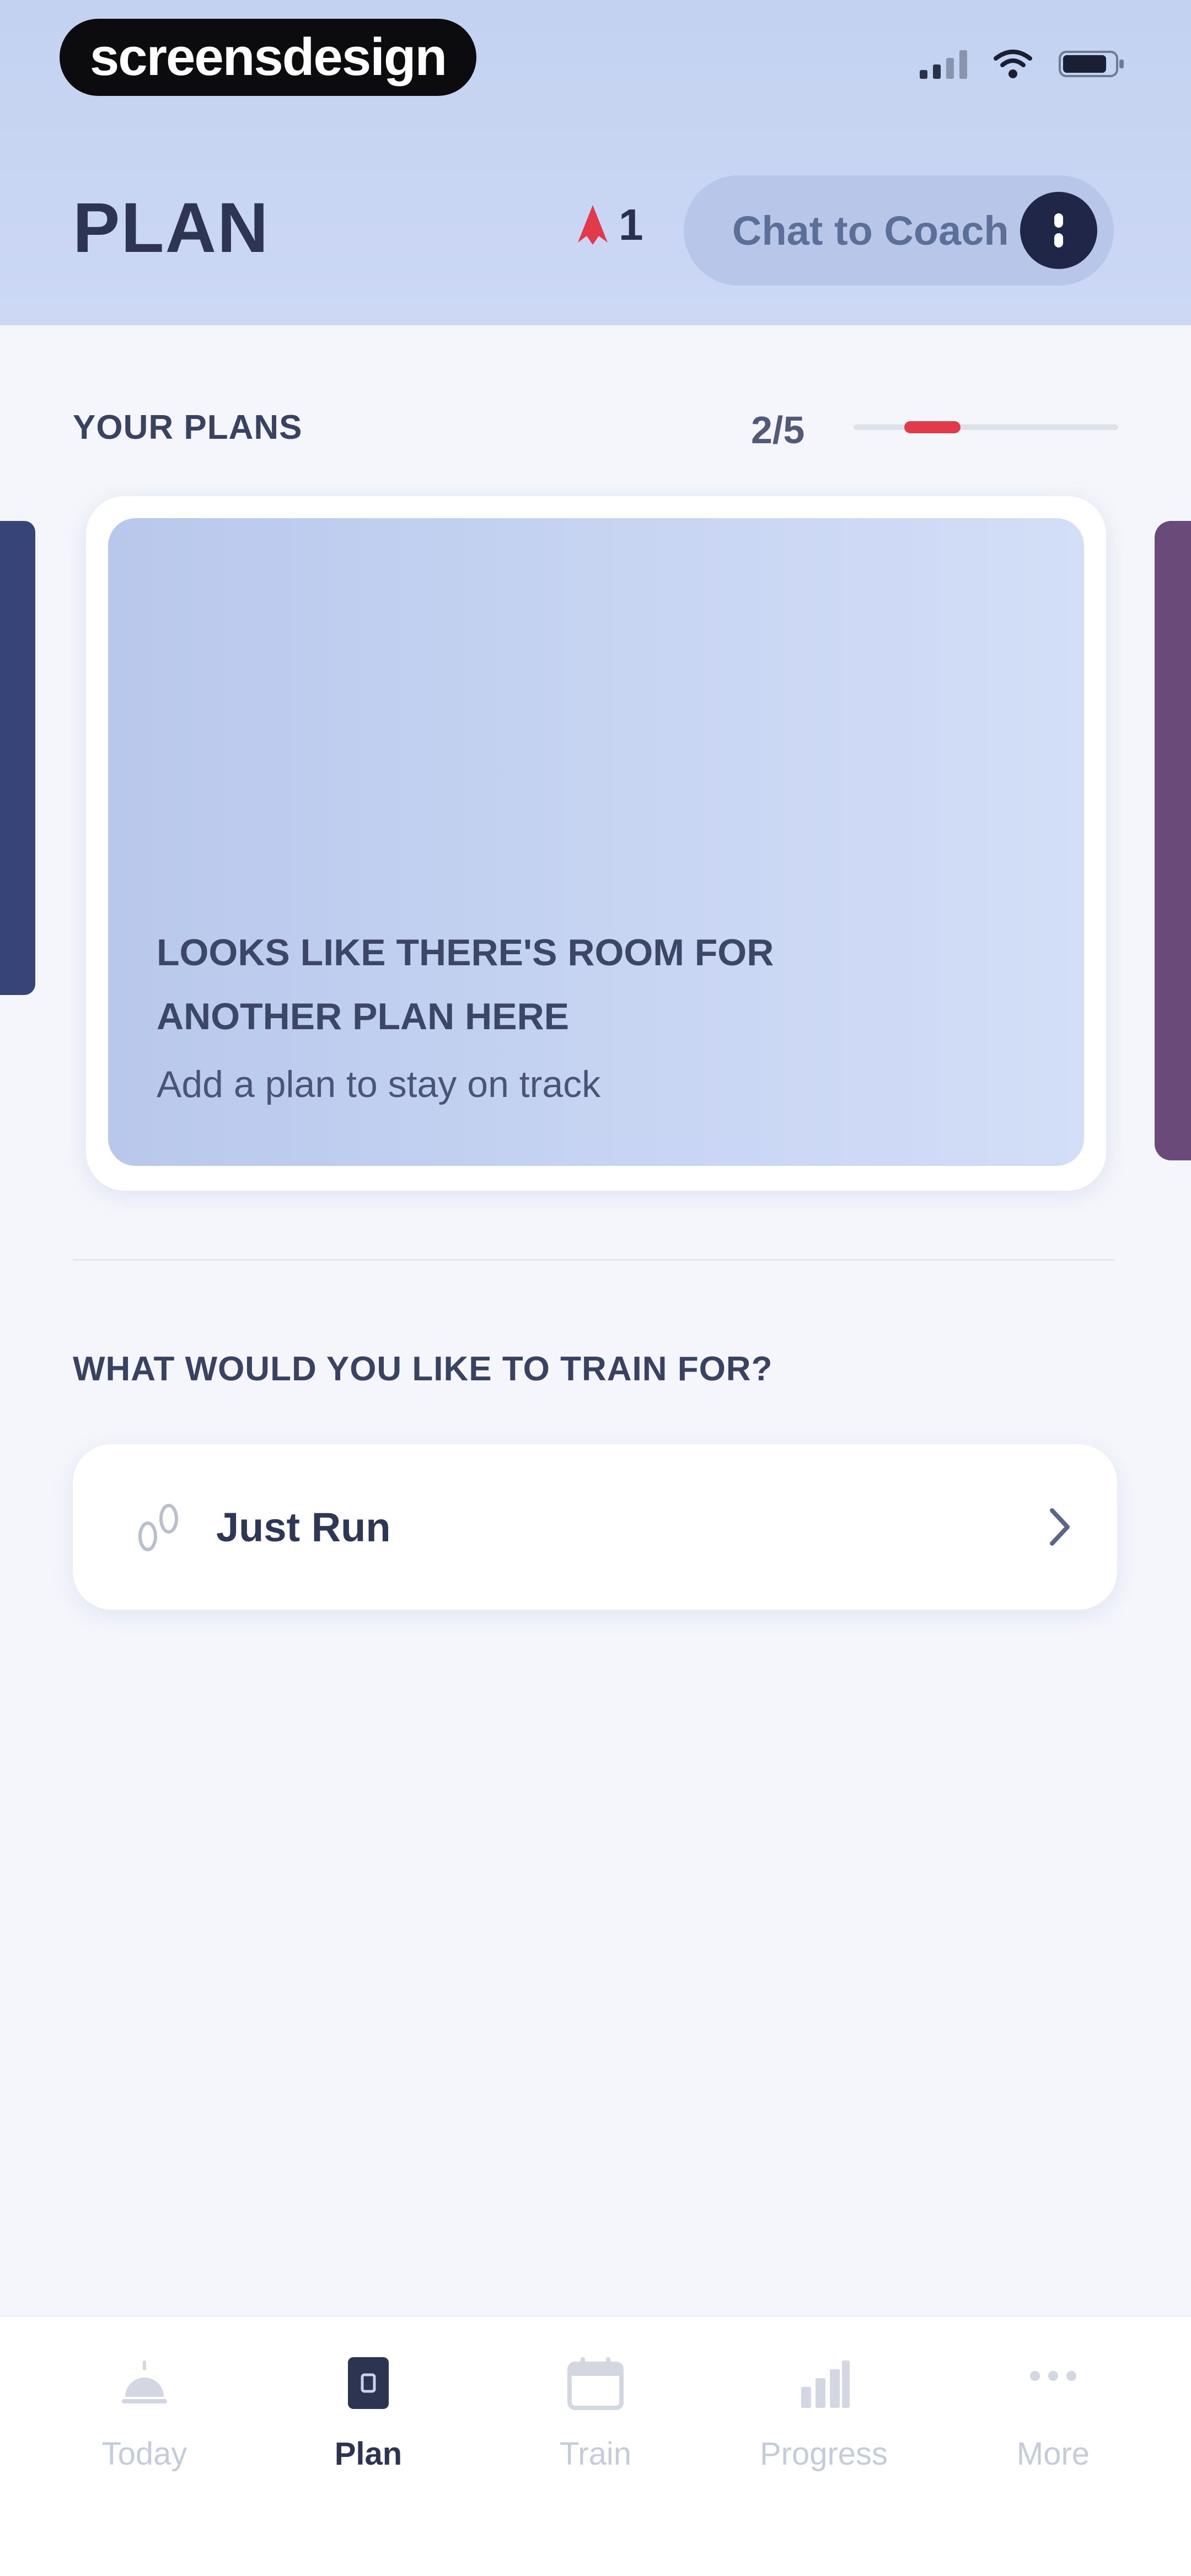  What do you see at coordinates (631, 224) in the screenshot?
I see `streak-count: 1` at bounding box center [631, 224].